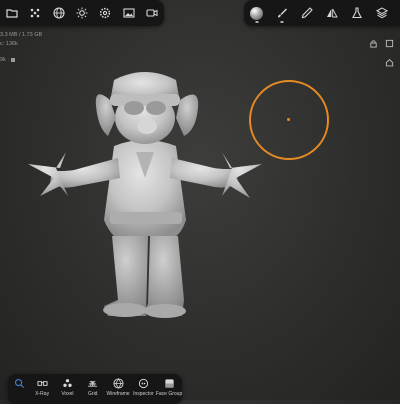  I want to click on status-readout: 9k ·, so click(7, 60).